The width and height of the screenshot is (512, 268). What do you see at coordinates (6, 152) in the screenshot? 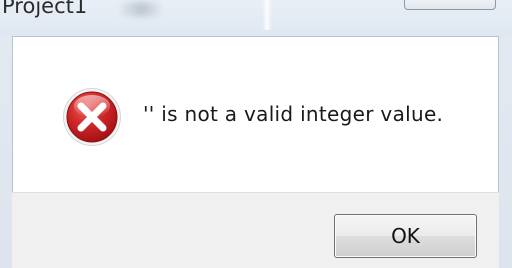
I see `window-frame-left` at bounding box center [6, 152].